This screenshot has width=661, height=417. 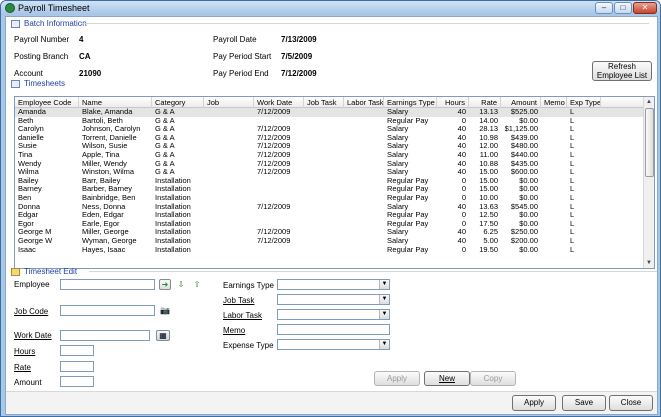 I want to click on cell-exp-type: L, so click(x=572, y=215).